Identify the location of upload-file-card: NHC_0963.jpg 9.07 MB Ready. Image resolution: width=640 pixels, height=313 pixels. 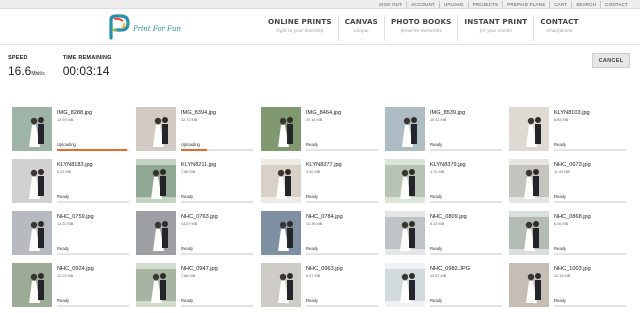
(319, 286).